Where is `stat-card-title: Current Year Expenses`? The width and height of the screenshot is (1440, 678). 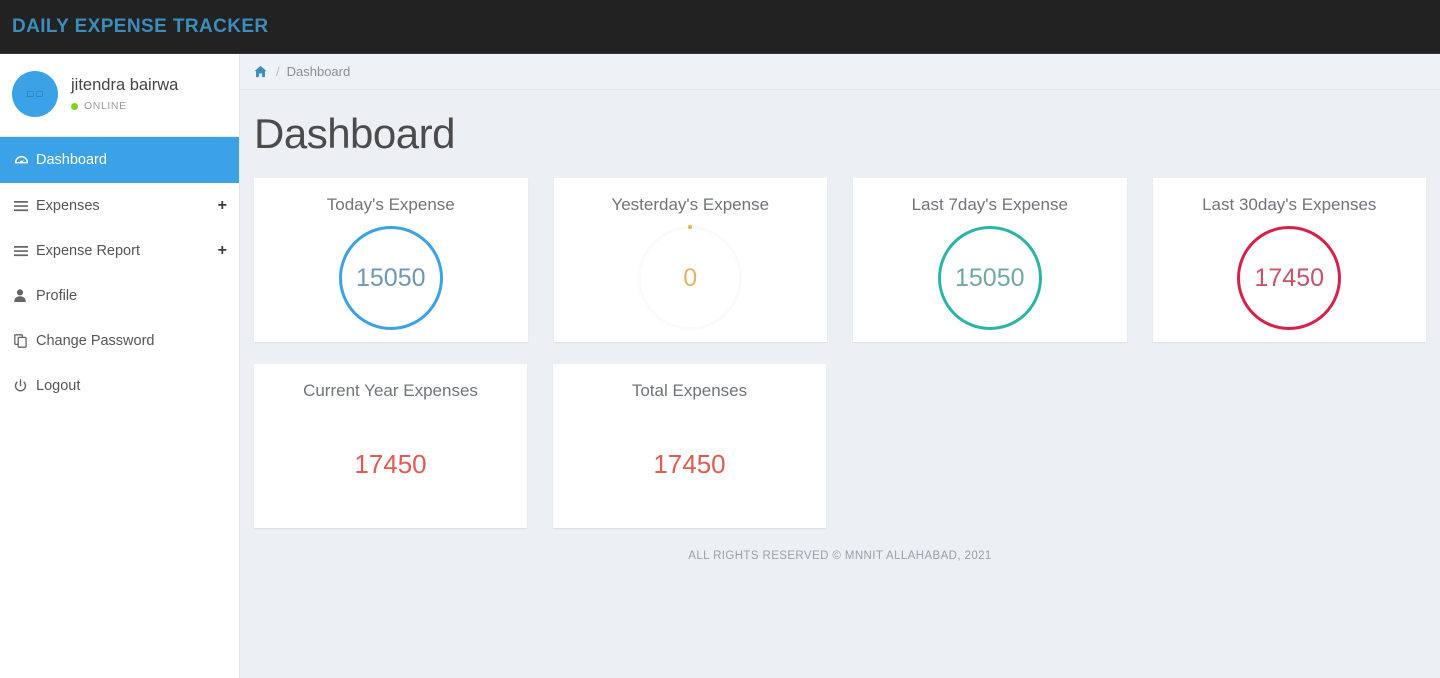 stat-card-title: Current Year Expenses is located at coordinates (390, 391).